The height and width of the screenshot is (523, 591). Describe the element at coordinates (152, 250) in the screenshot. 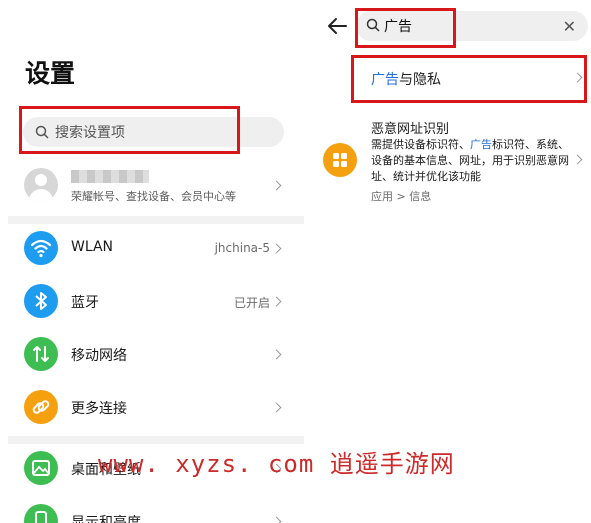

I see `settings-item-wlan: WLAN jhchina-5` at that location.